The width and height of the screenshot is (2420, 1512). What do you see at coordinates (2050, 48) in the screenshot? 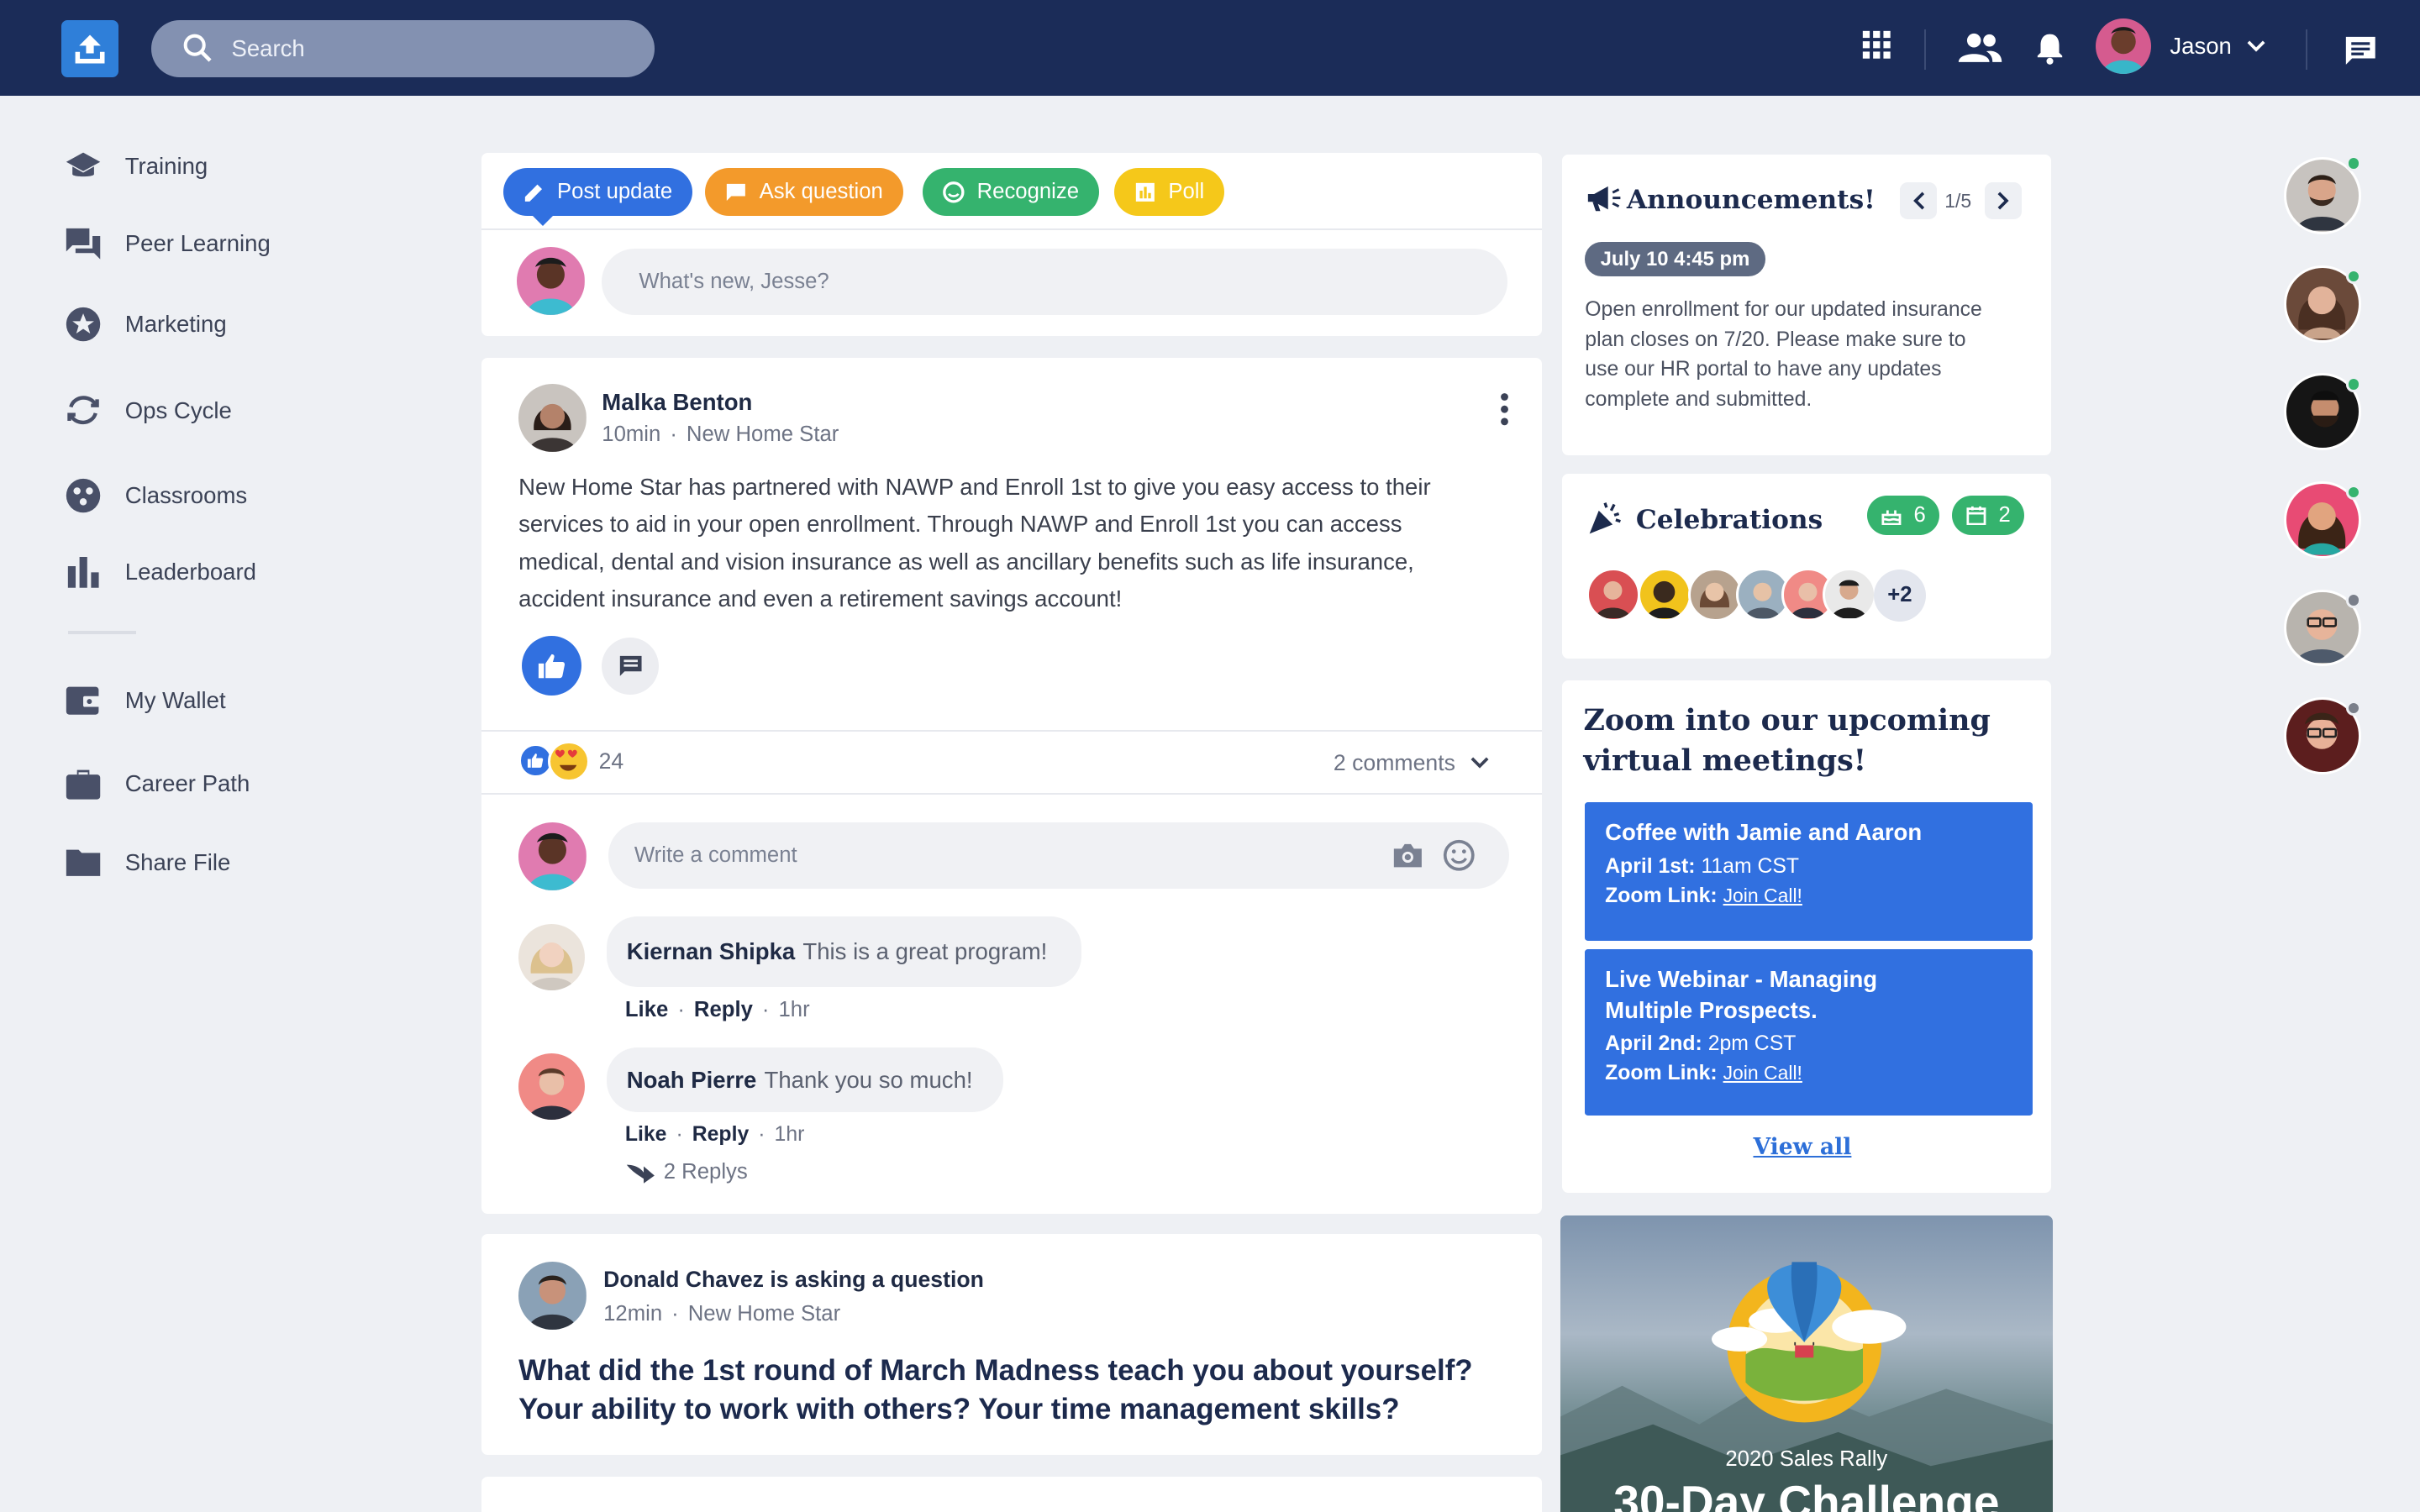
I see `bell-icon` at bounding box center [2050, 48].